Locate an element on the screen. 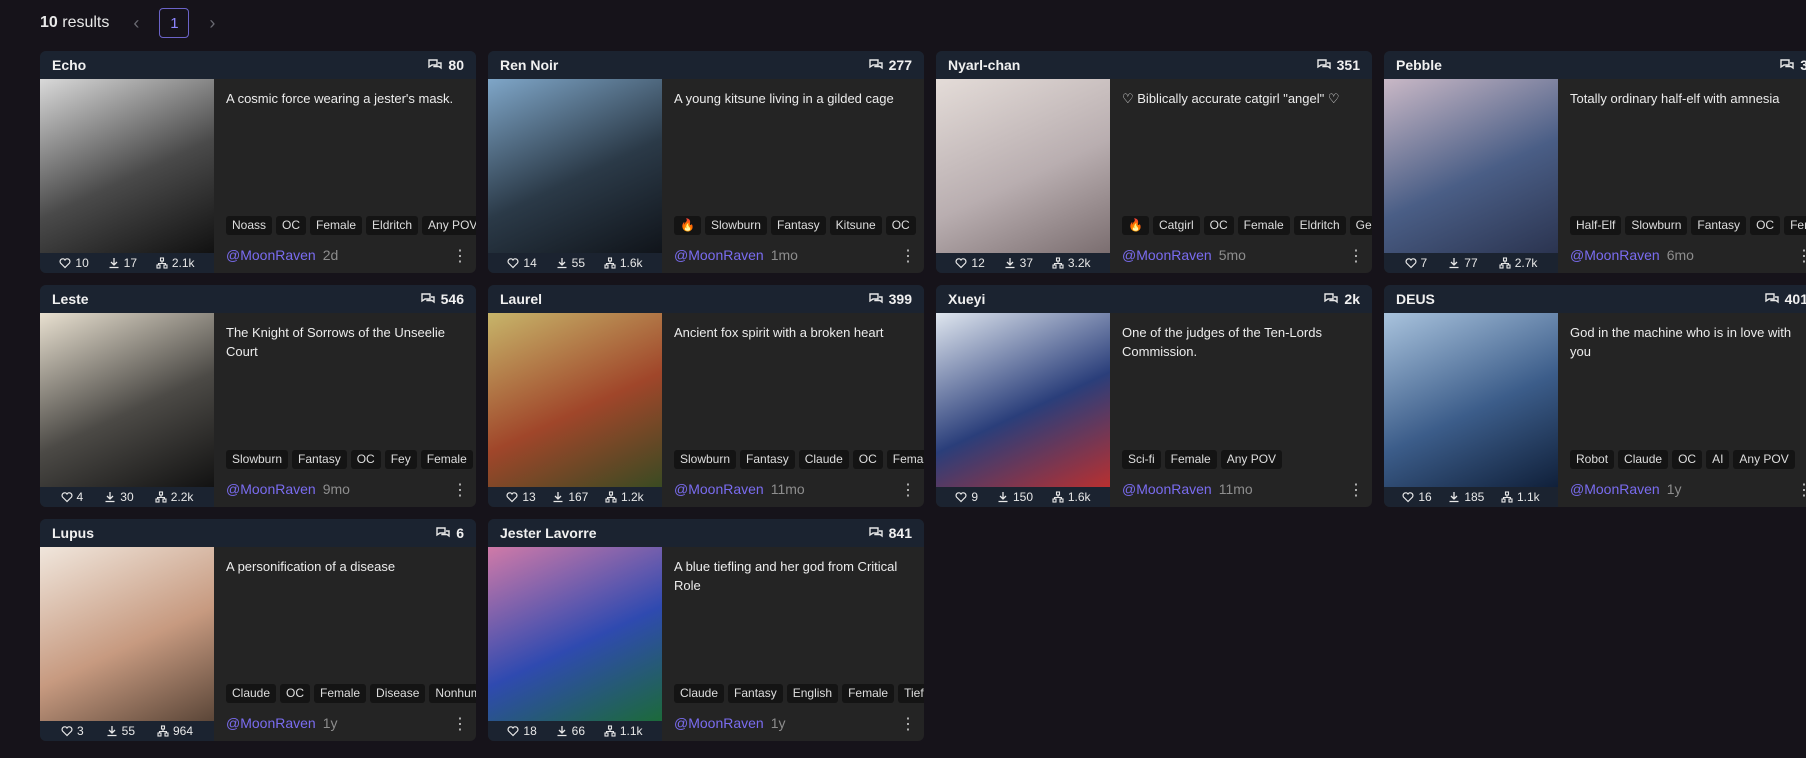  tag: English is located at coordinates (812, 693).